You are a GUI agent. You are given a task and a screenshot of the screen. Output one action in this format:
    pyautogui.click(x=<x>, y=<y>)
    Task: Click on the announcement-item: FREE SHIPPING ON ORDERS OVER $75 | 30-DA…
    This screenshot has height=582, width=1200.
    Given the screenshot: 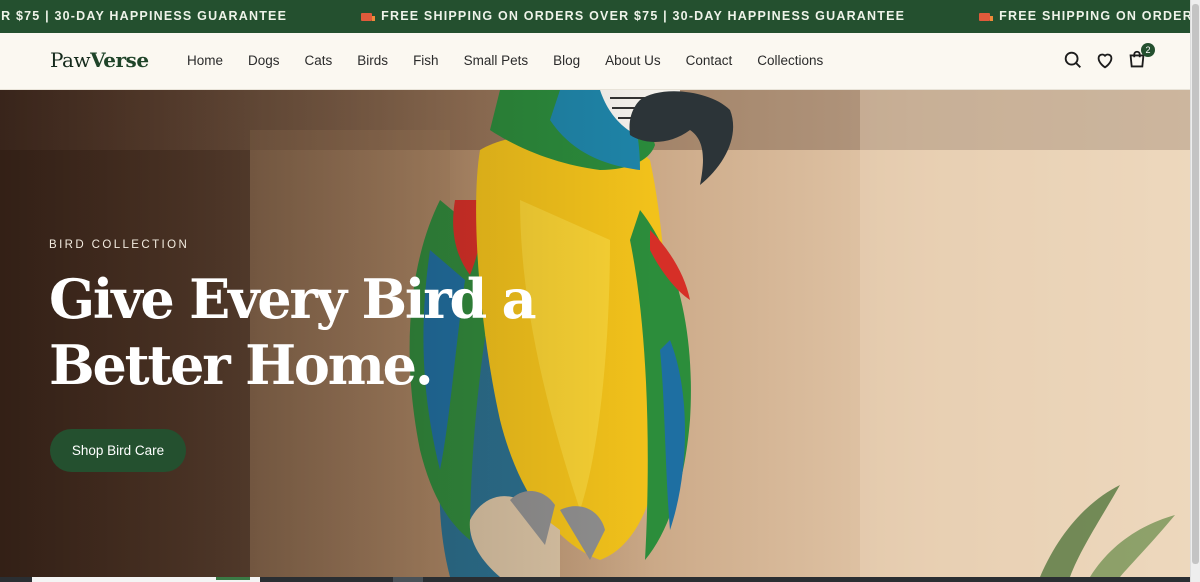 What is the action you would take?
    pyautogui.click(x=670, y=16)
    